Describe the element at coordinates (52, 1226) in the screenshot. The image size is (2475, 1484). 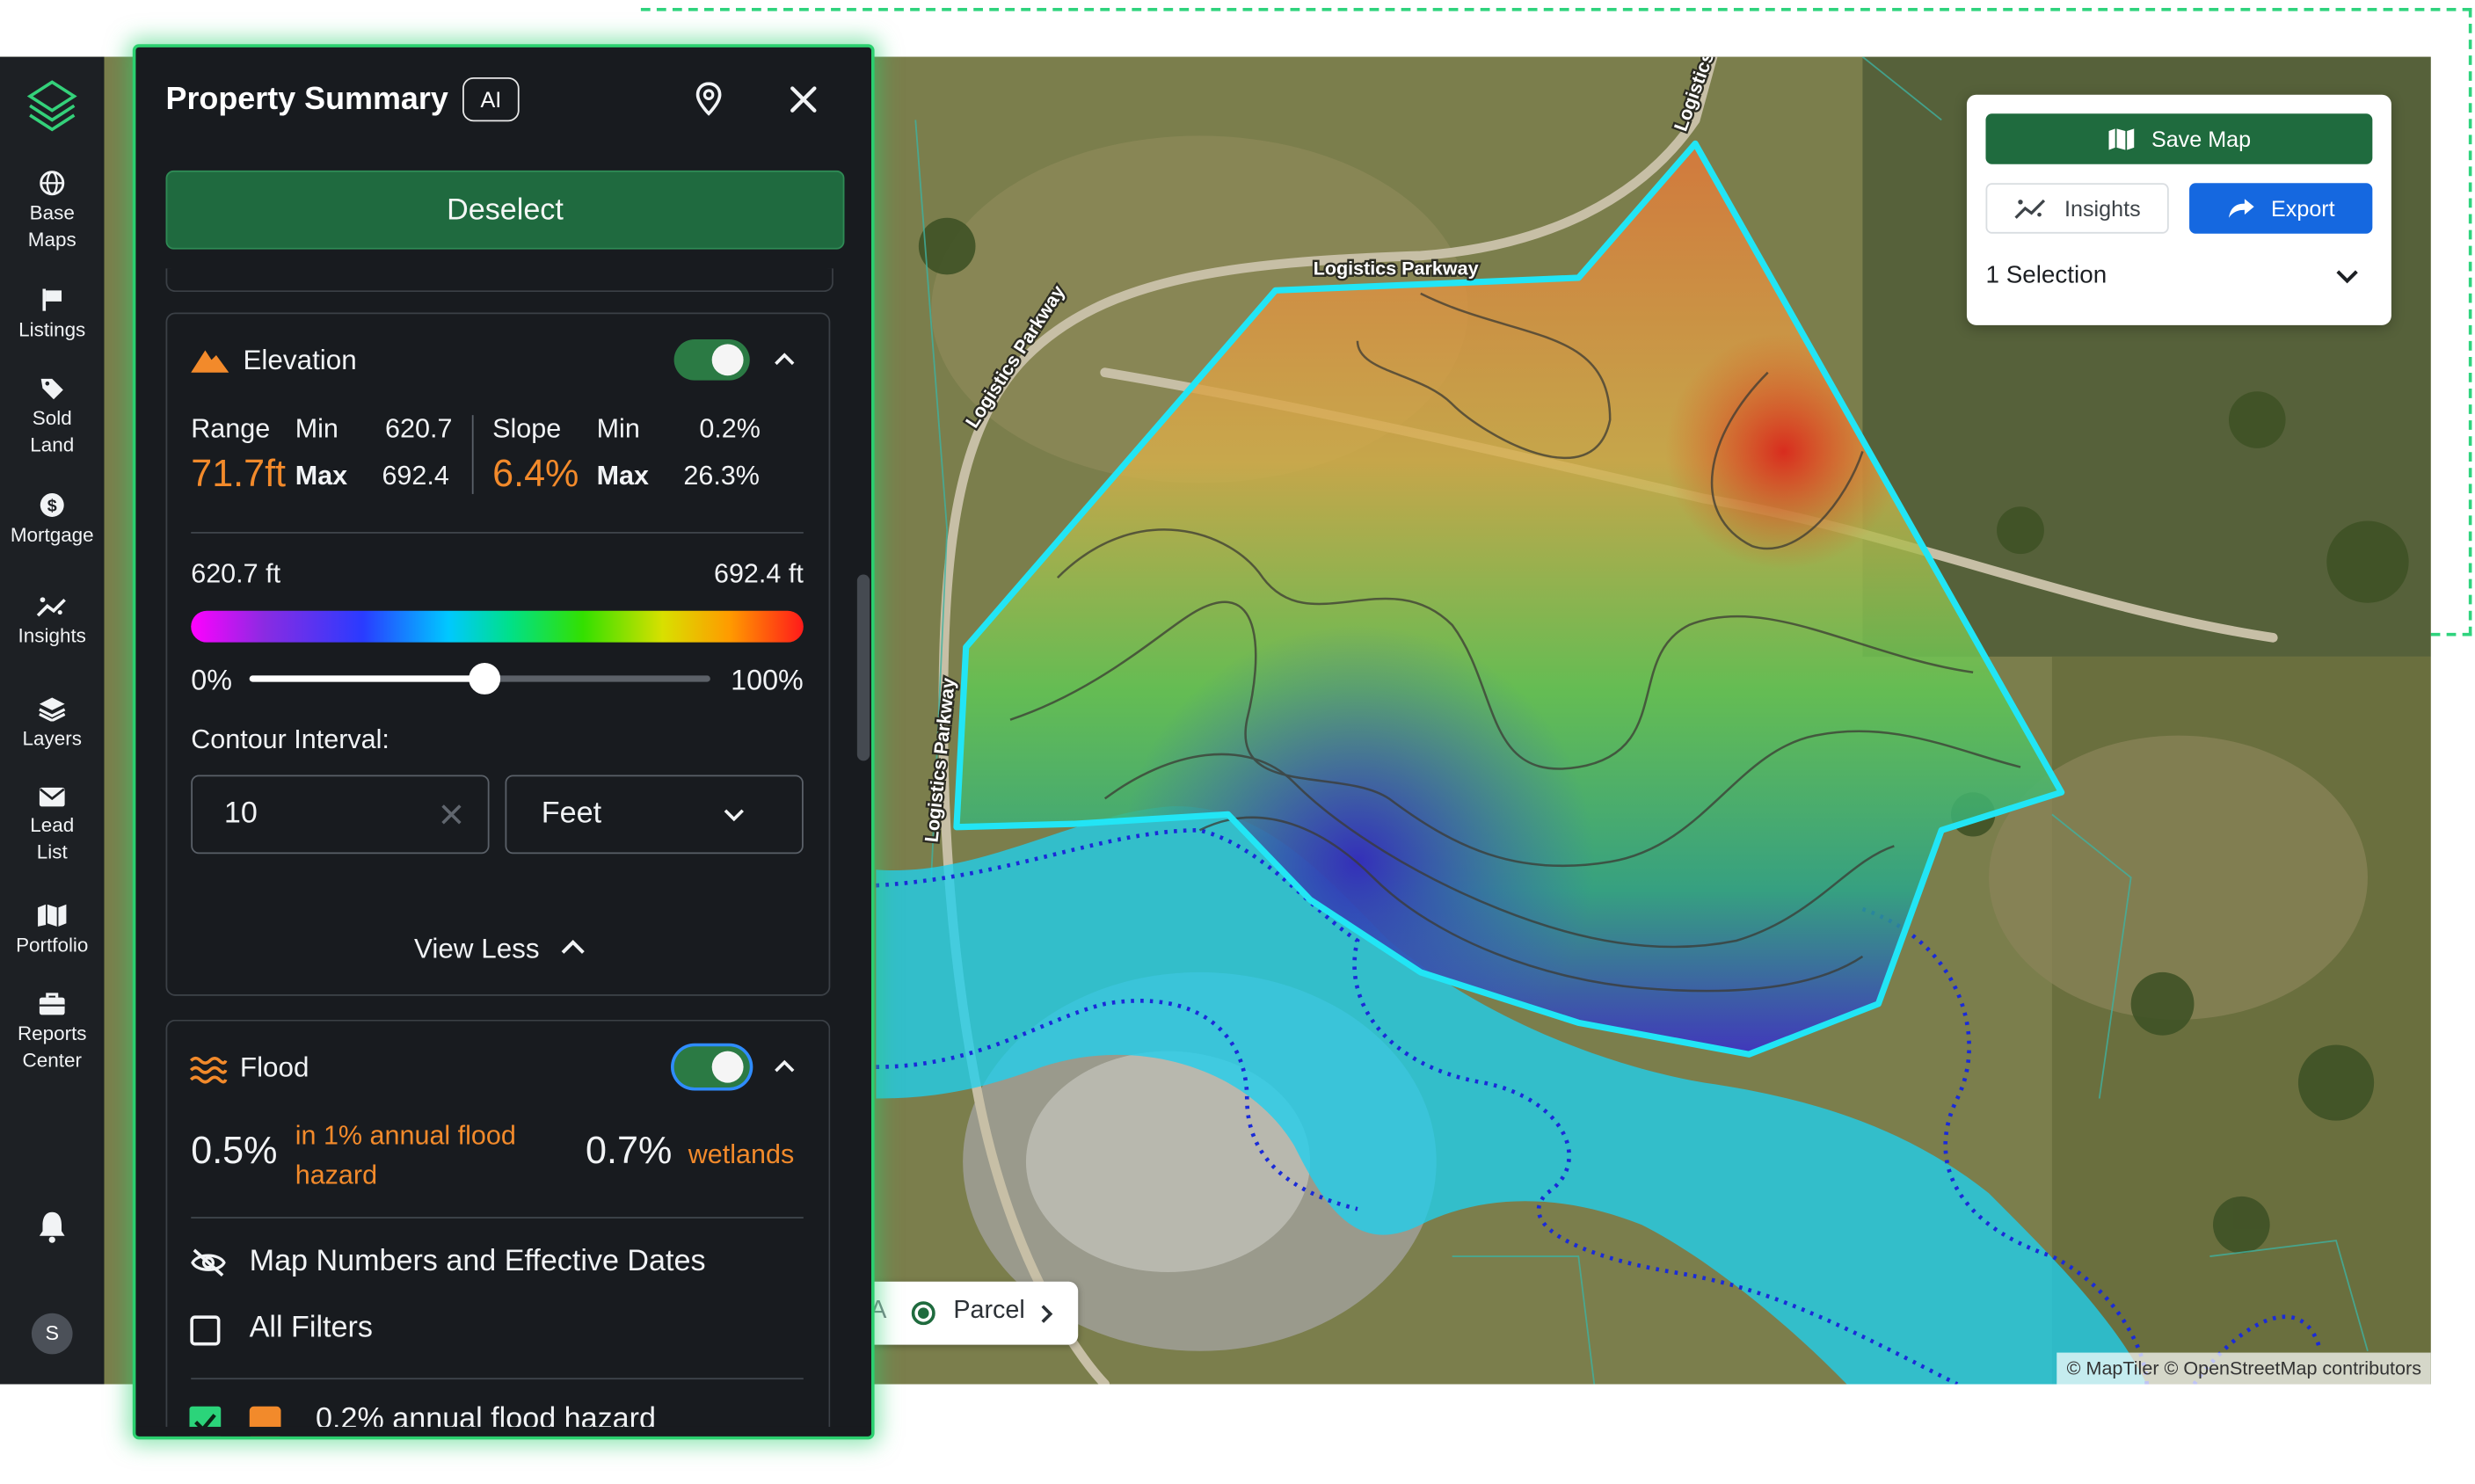
I see `bell-icon` at that location.